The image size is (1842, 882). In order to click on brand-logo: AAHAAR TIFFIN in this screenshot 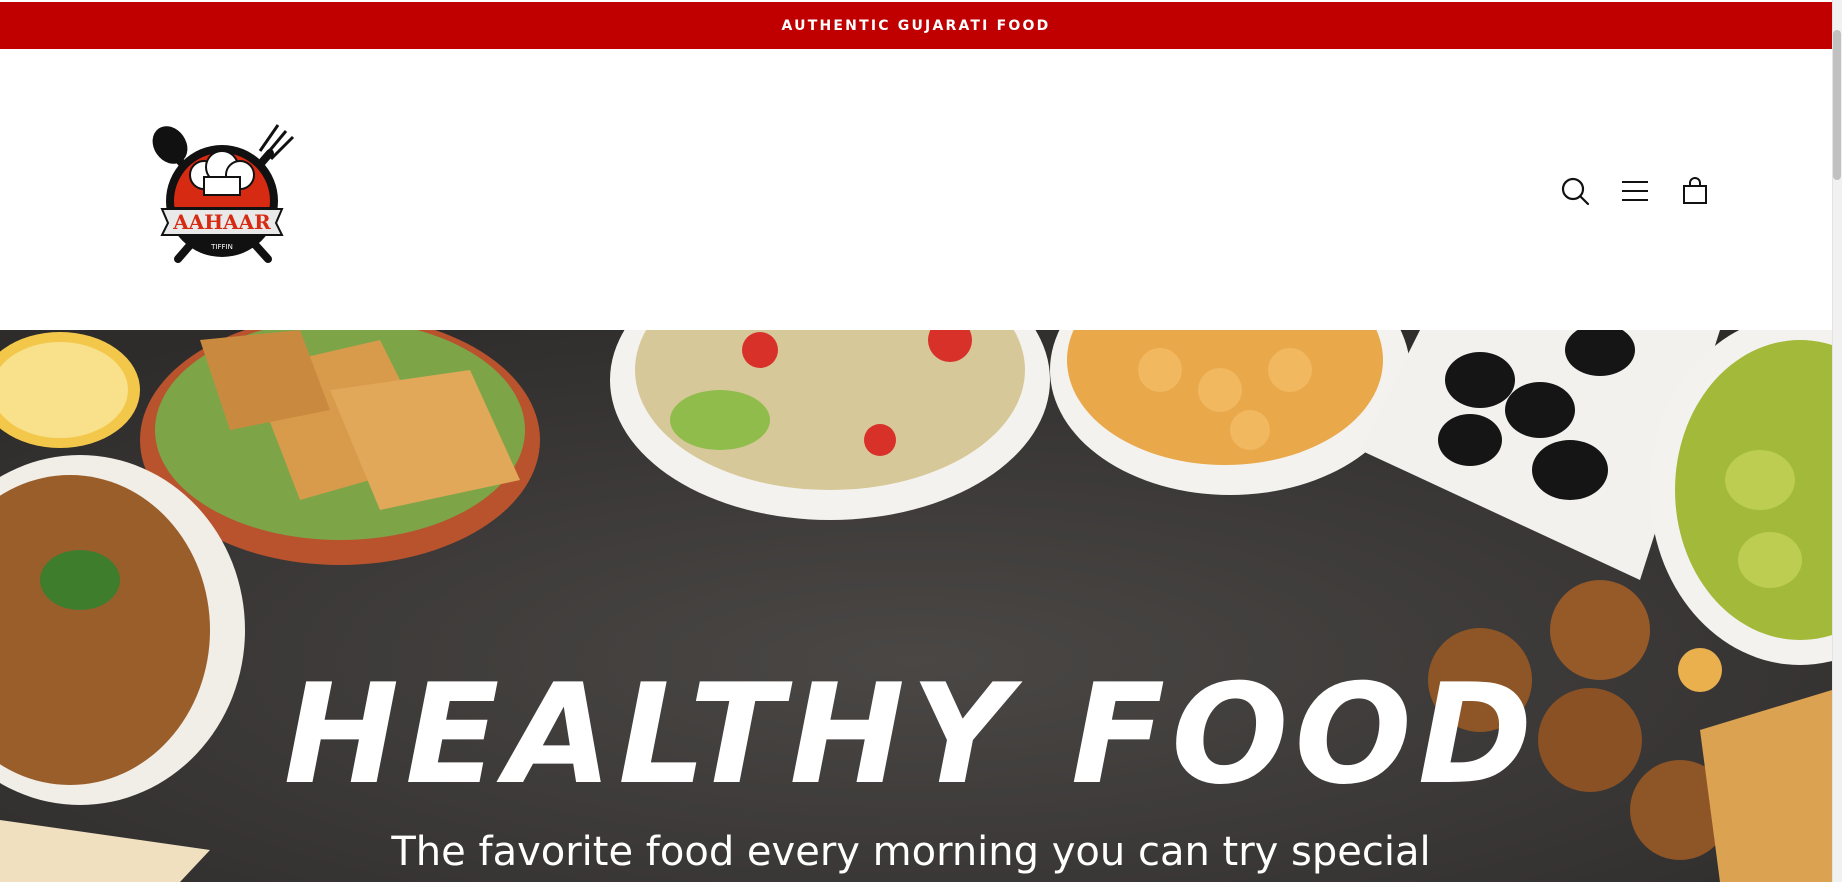, I will do `click(224, 193)`.